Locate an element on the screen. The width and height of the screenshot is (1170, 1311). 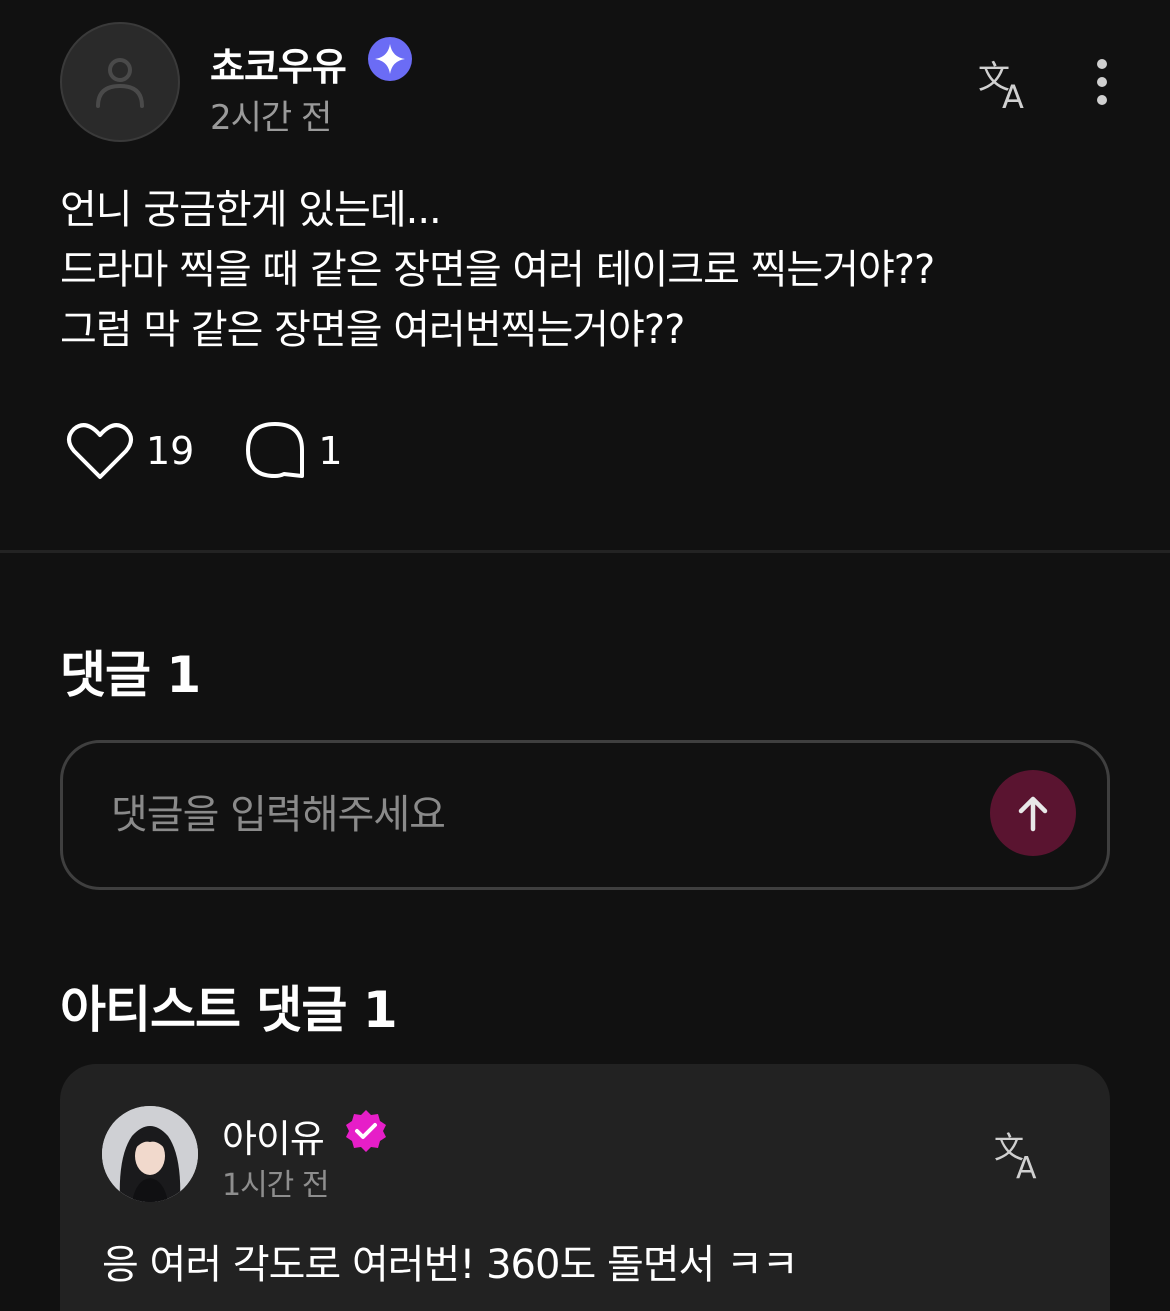
post-header: 쵸코우유 2시간 전 文 A is located at coordinates (600, 84).